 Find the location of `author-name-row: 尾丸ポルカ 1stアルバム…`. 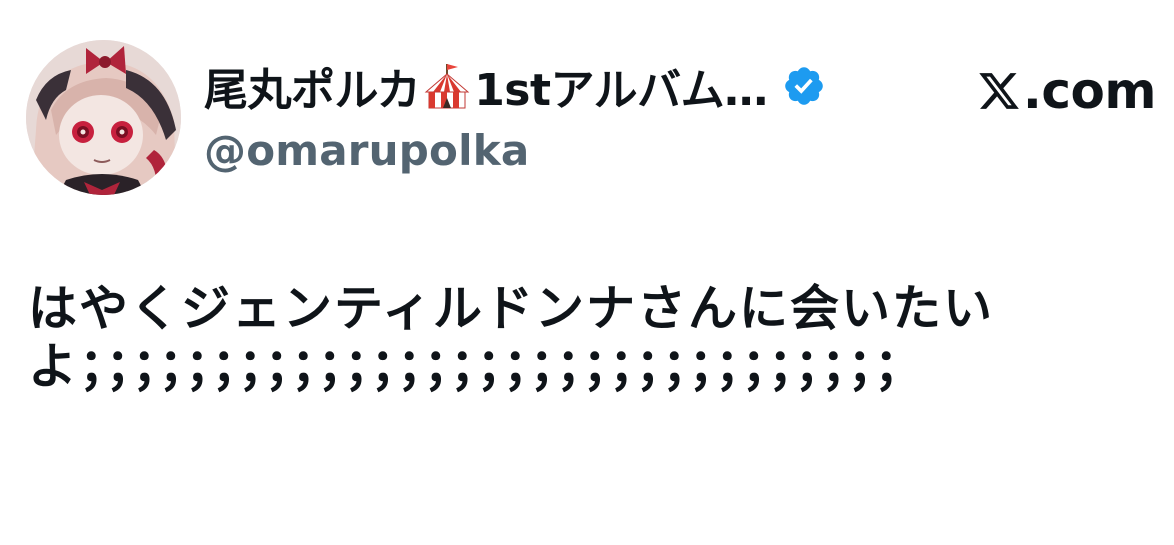

author-name-row: 尾丸ポルカ 1stアルバム… is located at coordinates (515, 86).